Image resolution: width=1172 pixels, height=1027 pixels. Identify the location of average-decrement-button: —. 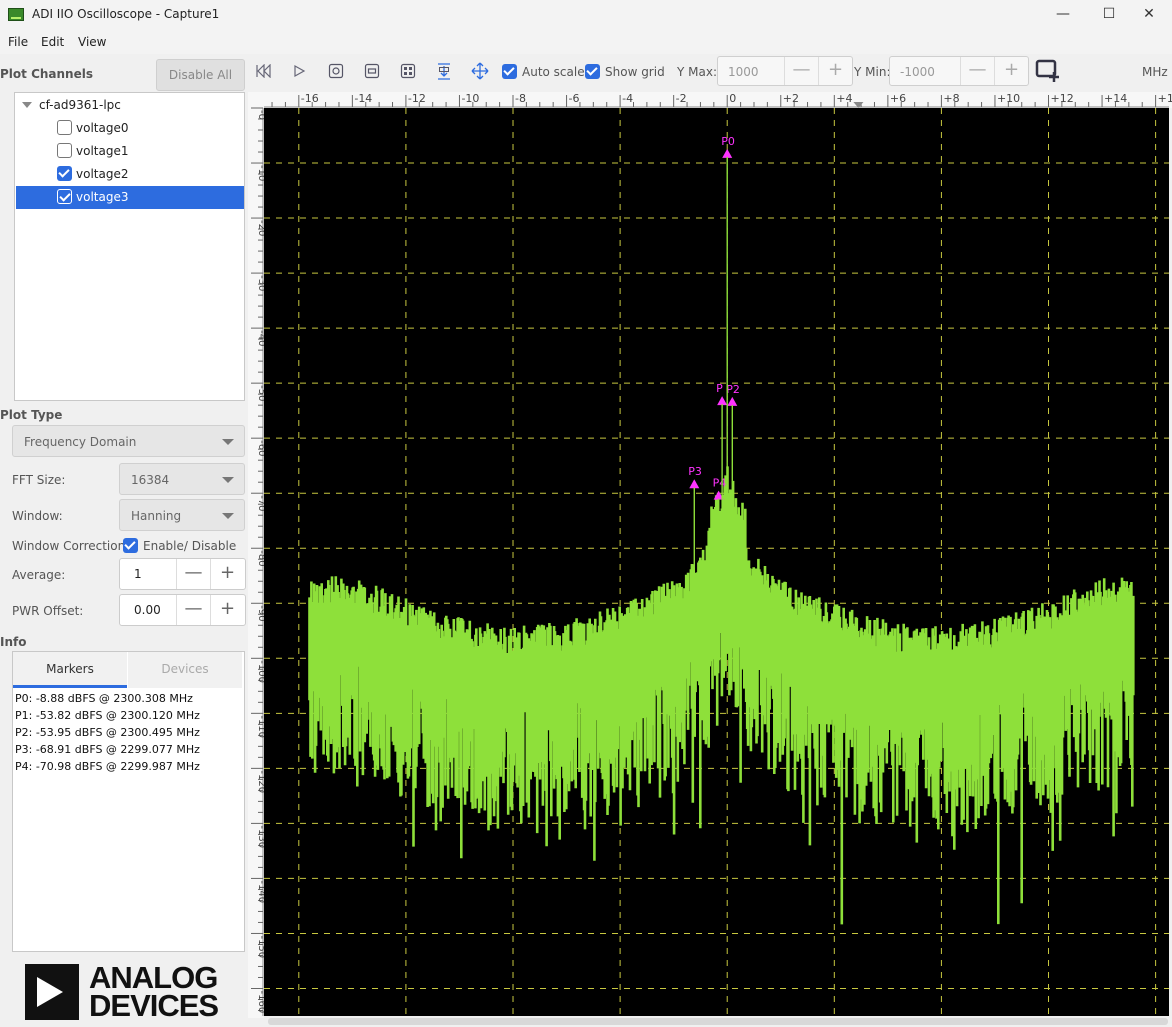
(193, 574).